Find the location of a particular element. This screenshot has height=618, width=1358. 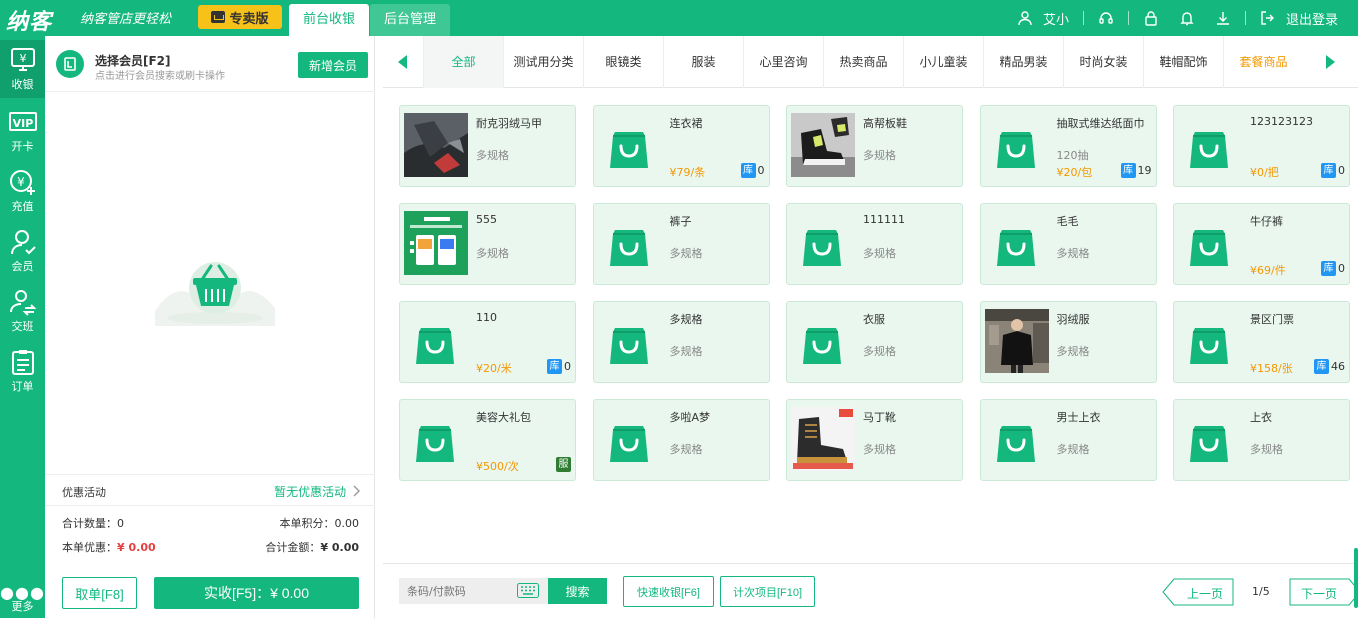

logout-icon is located at coordinates (1268, 18).